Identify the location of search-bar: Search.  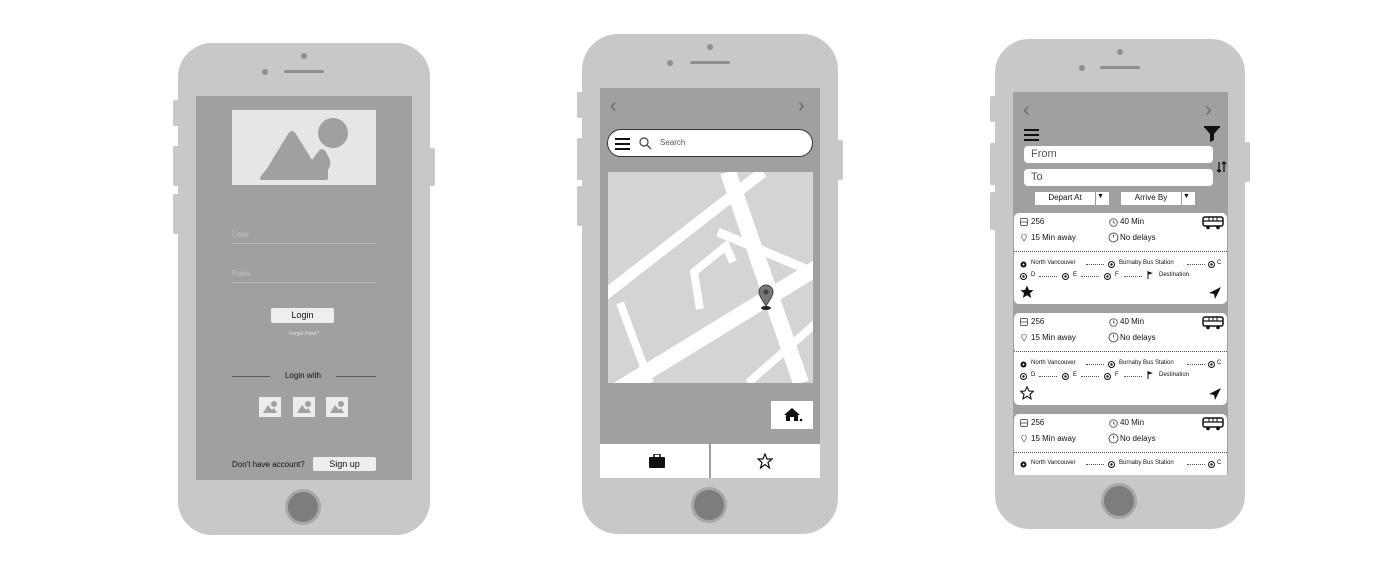
(710, 143).